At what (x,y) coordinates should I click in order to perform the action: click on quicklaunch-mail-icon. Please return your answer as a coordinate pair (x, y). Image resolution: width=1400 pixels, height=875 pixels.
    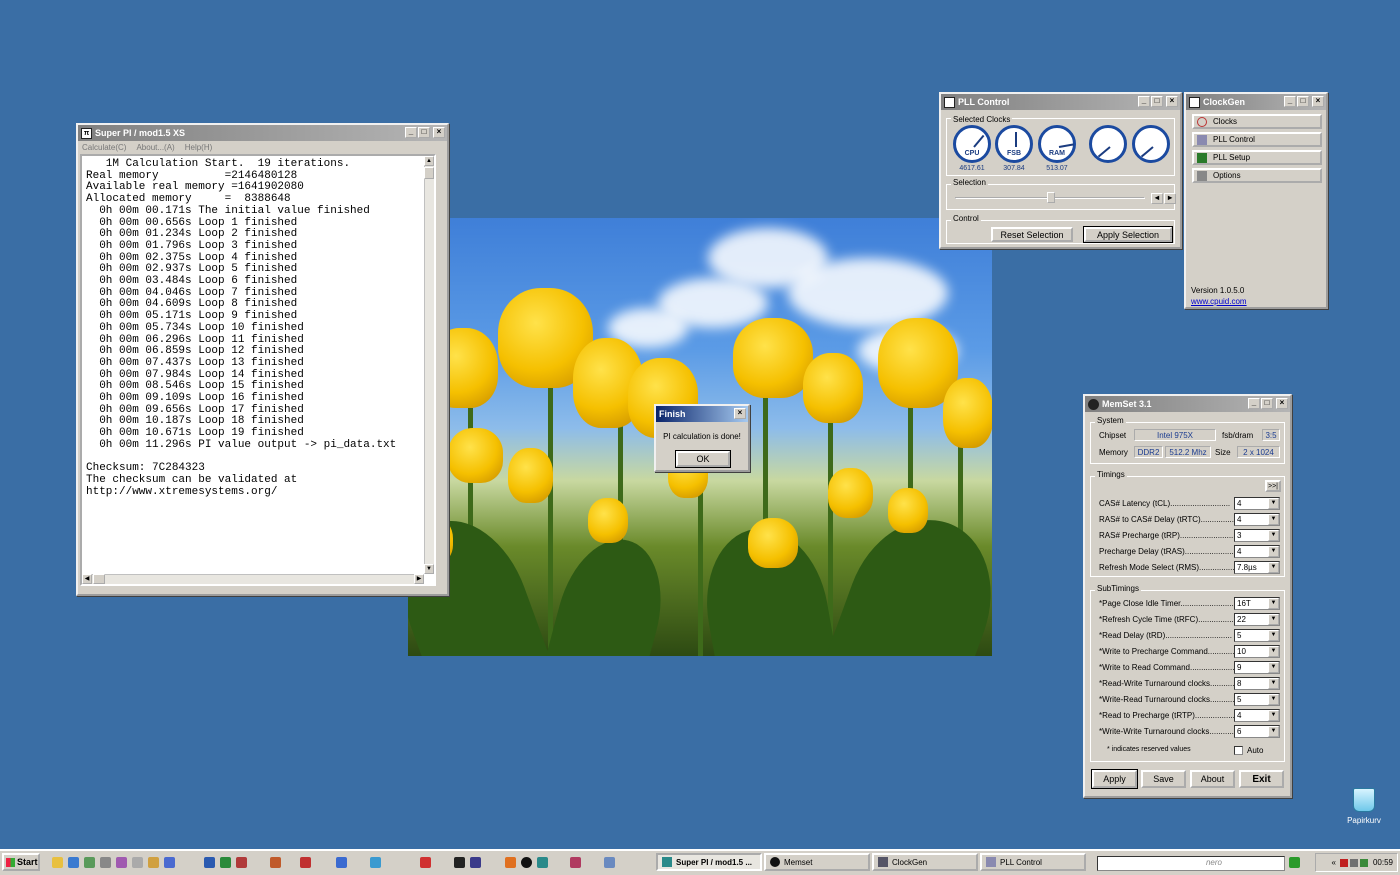
    Looking at the image, I should click on (153, 862).